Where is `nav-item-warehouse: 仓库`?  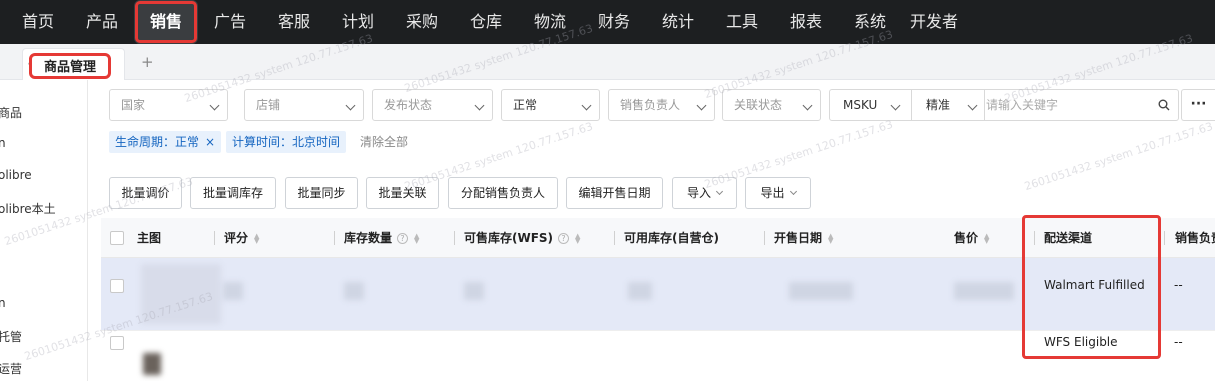
nav-item-warehouse: 仓库 is located at coordinates (486, 22).